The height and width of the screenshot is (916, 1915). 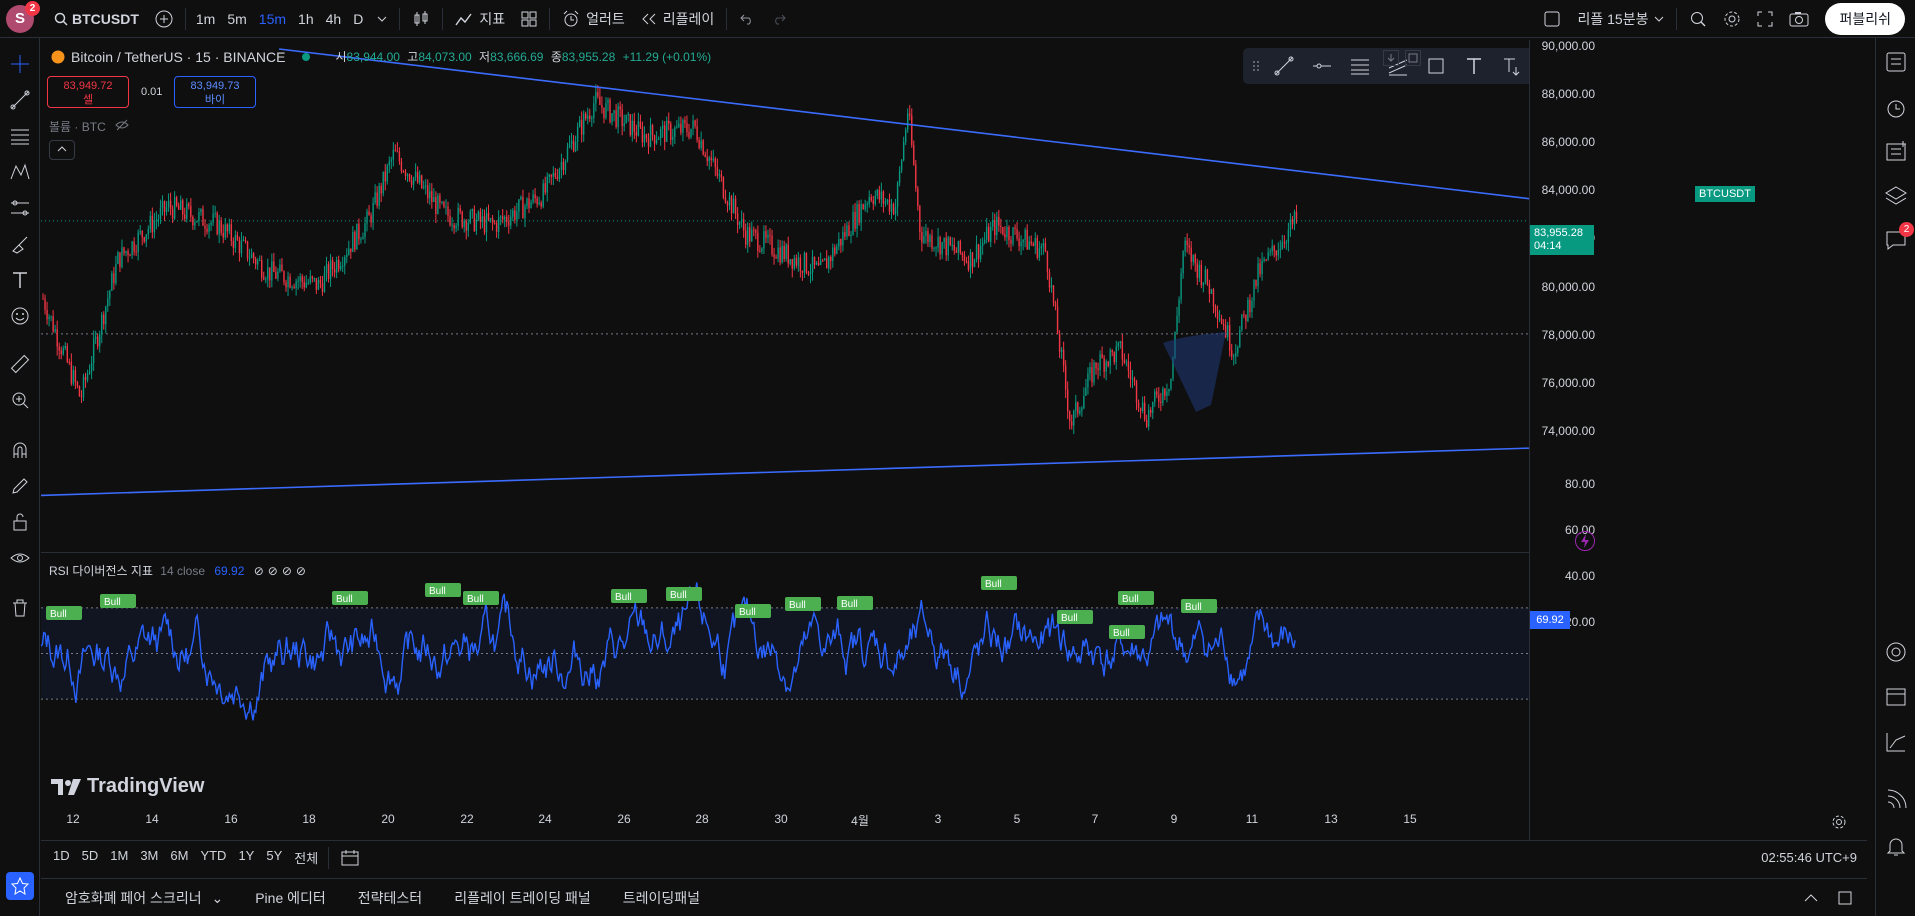 I want to click on lightning-icon, so click(x=1585, y=541).